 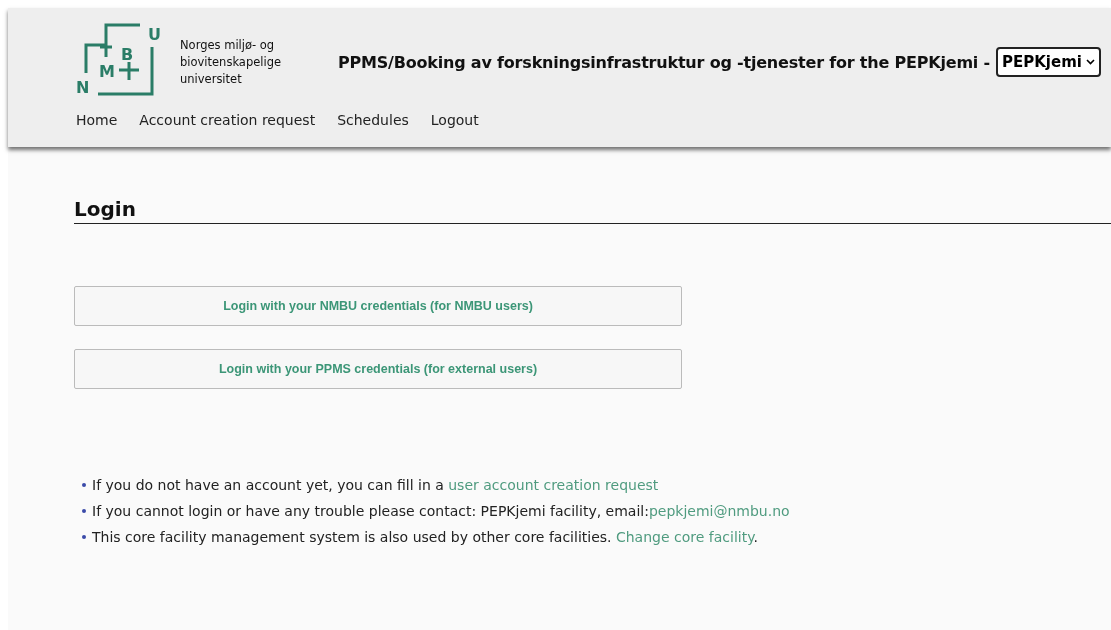 I want to click on nav-link: Logout, so click(x=454, y=120).